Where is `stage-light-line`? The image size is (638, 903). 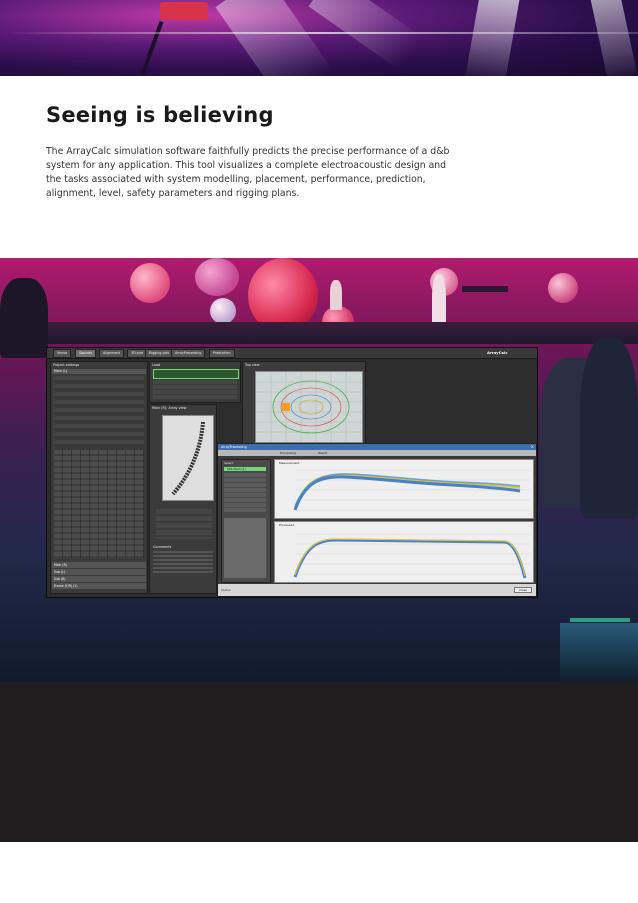 stage-light-line is located at coordinates (319, 33).